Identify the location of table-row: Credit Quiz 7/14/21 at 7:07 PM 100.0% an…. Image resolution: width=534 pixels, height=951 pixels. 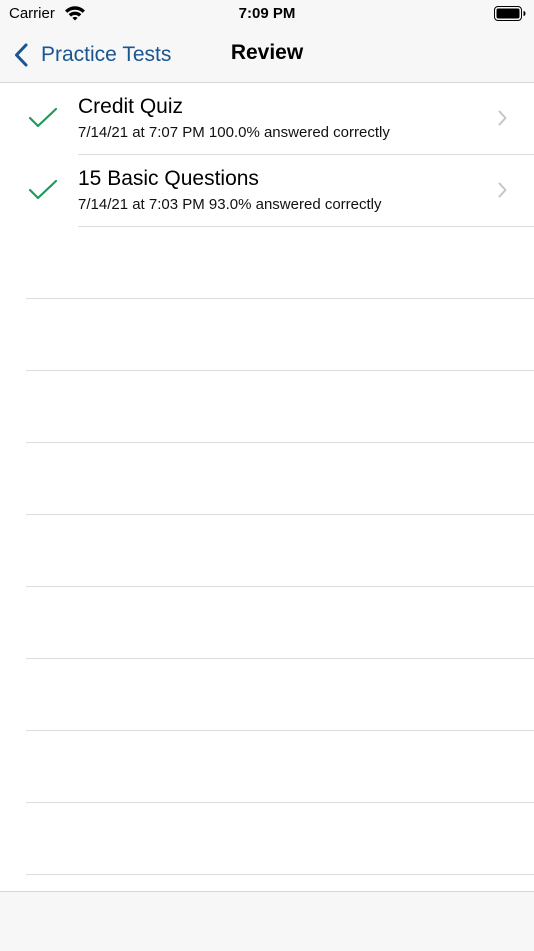
(267, 119).